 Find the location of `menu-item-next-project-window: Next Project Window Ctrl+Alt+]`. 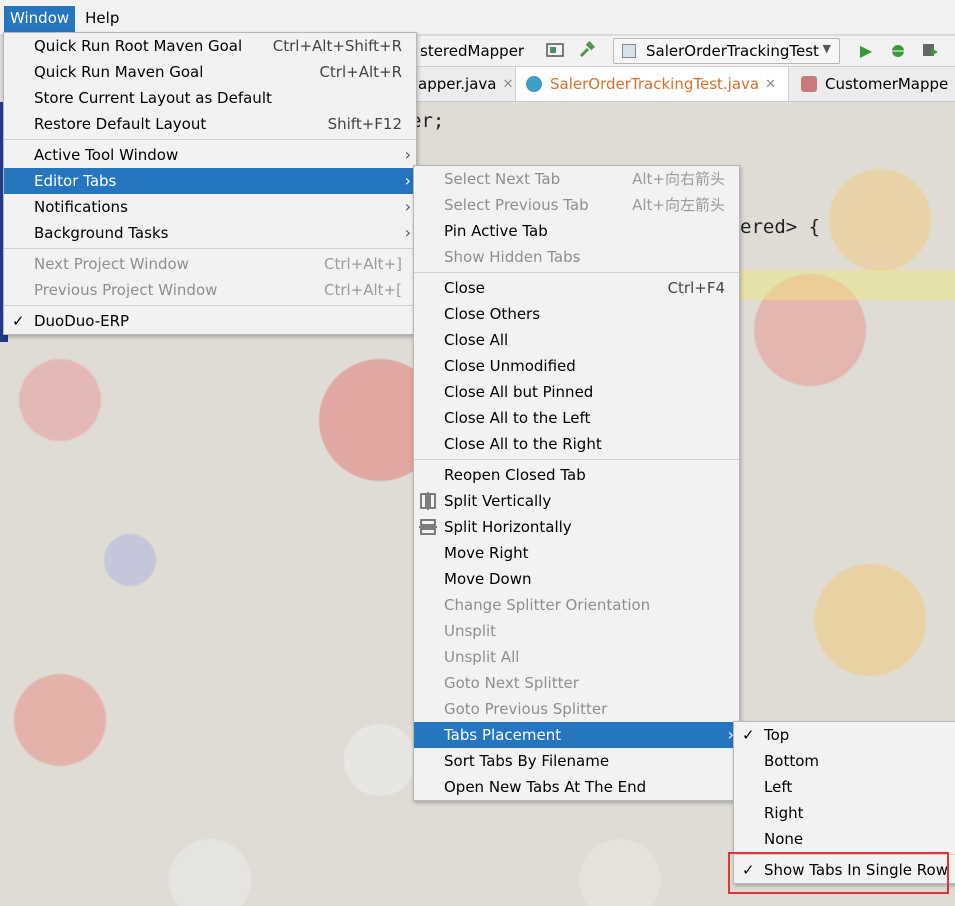

menu-item-next-project-window: Next Project Window Ctrl+Alt+] is located at coordinates (210, 264).